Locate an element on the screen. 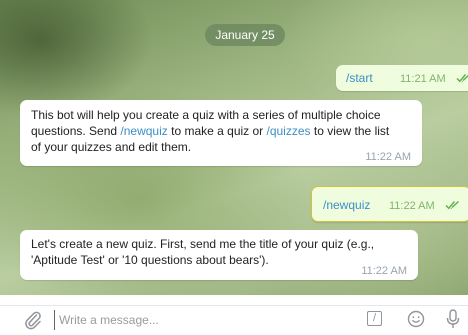 This screenshot has width=468, height=335. message-outgoing-newquiz: /newquiz 11:22 AM is located at coordinates (389, 204).